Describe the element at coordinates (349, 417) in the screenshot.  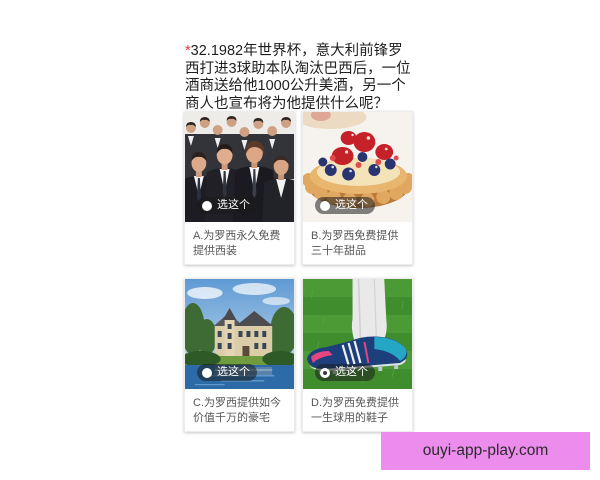
I see `caption-line: 一生球用的鞋子` at that location.